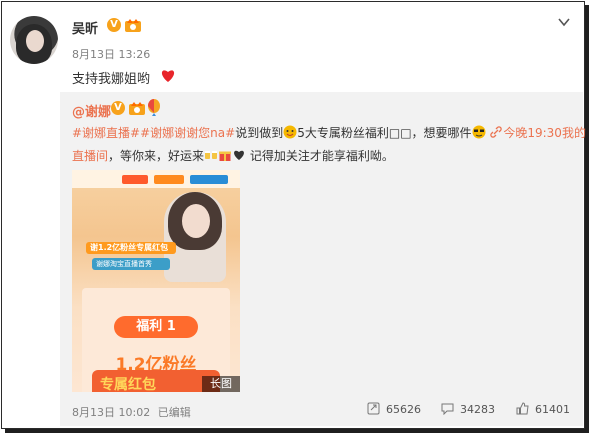 The width and height of the screenshot is (590, 433). I want to click on original-author: @谢娜, so click(91, 110).